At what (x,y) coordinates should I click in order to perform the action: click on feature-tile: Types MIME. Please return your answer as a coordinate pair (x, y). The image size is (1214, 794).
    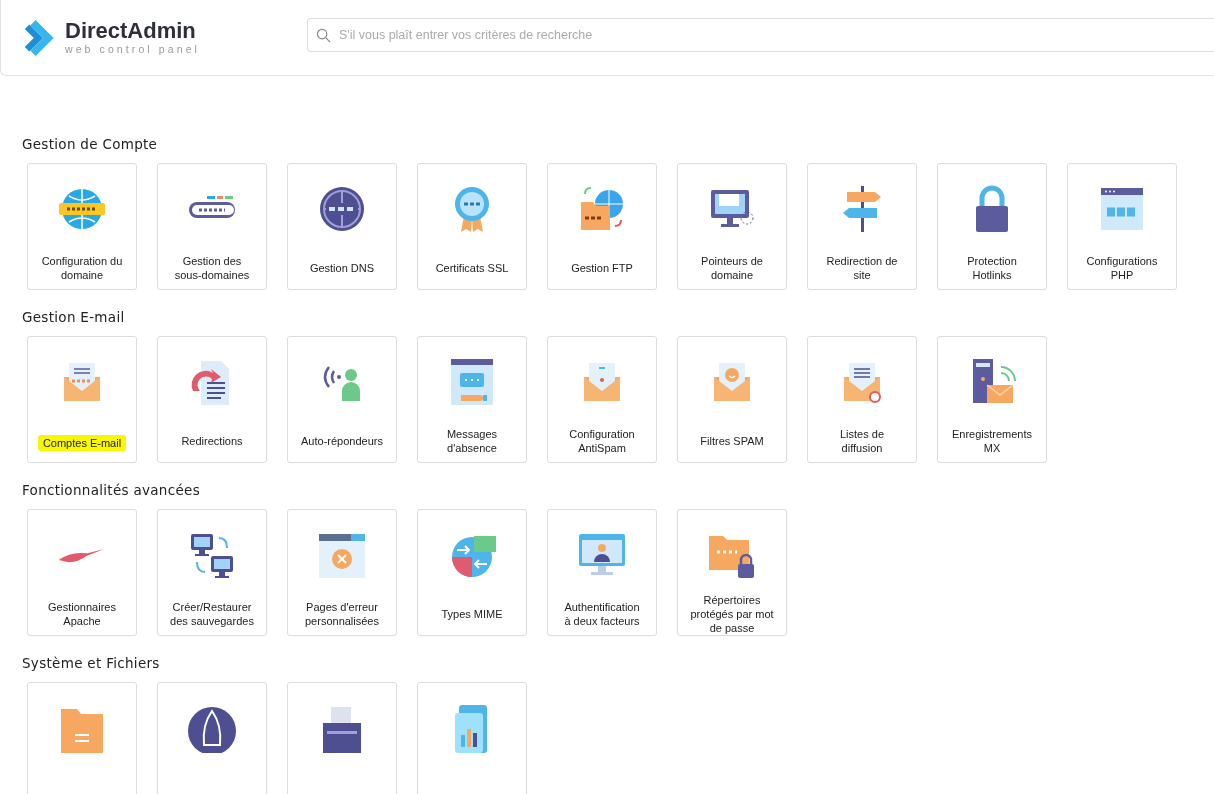
    Looking at the image, I should click on (472, 572).